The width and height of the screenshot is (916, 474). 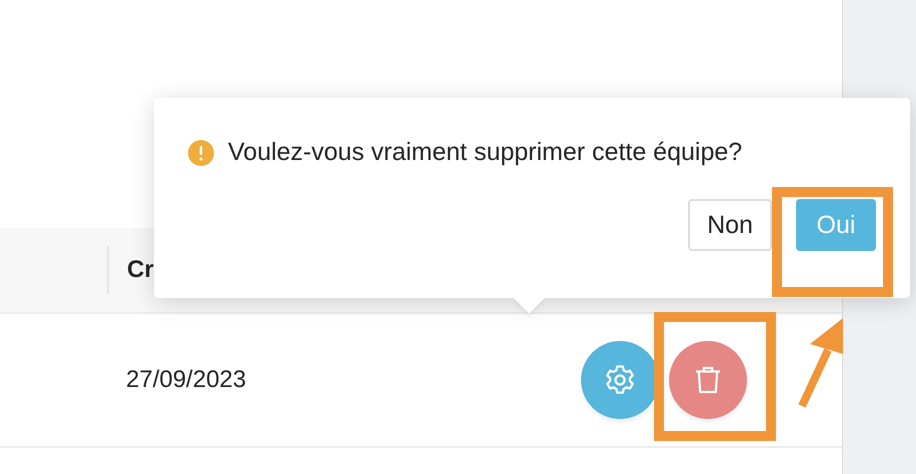 I want to click on column-header: Cr, so click(x=140, y=270).